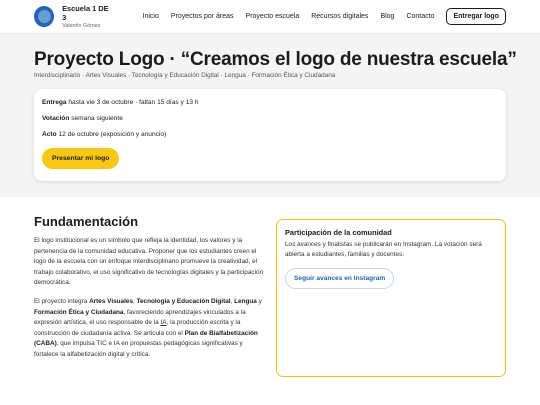 This screenshot has height=405, width=540. What do you see at coordinates (202, 16) in the screenshot?
I see `nav-proyectos-por-areas: Proyectos por áreas` at bounding box center [202, 16].